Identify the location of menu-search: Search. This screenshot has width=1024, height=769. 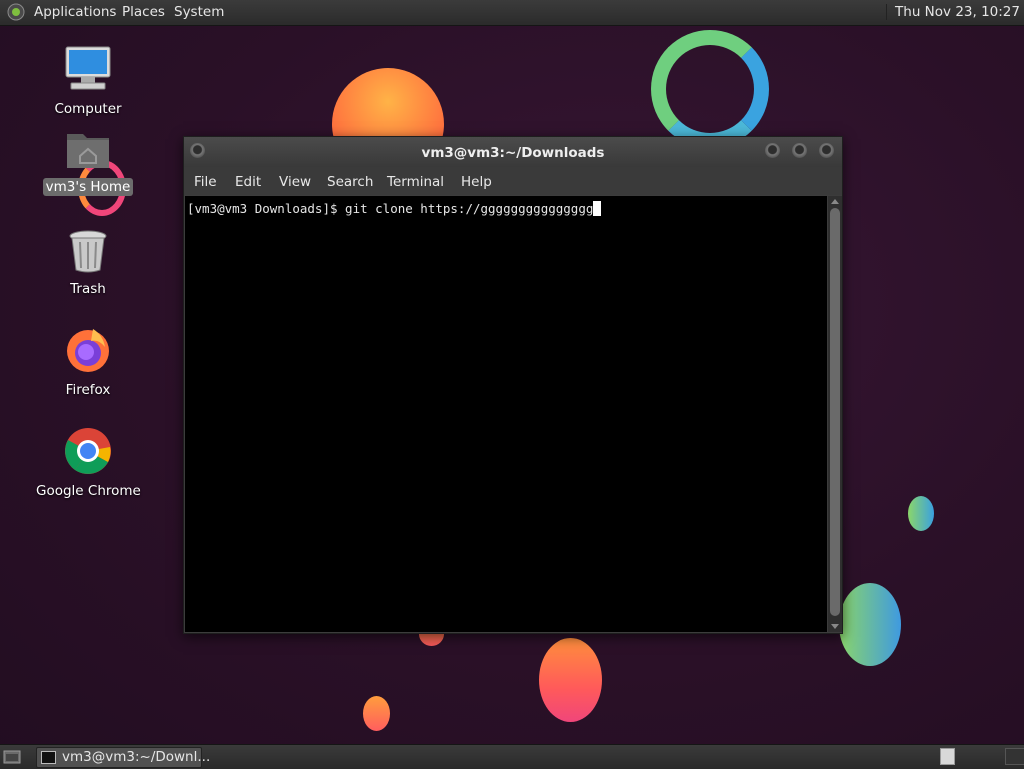
(350, 182).